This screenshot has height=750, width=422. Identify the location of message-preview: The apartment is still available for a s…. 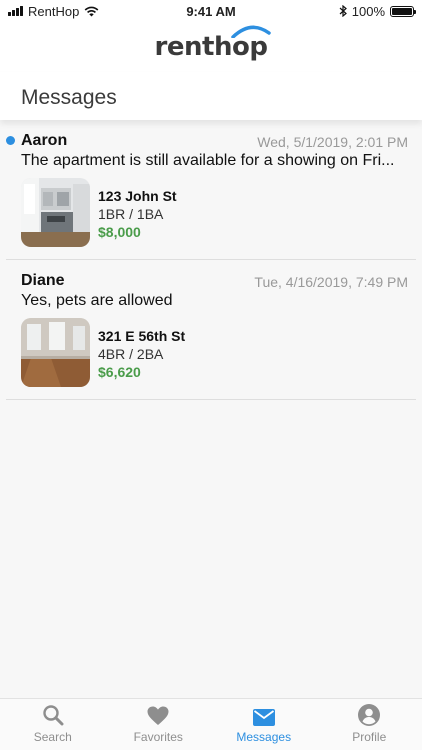
(208, 160).